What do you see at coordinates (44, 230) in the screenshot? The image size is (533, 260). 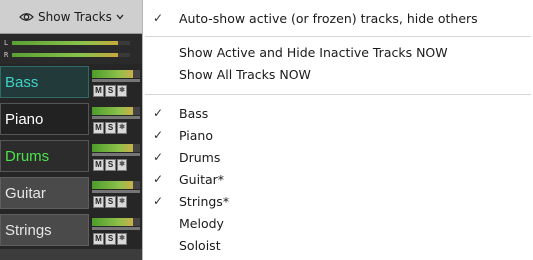 I see `track-name-strings: Strings` at bounding box center [44, 230].